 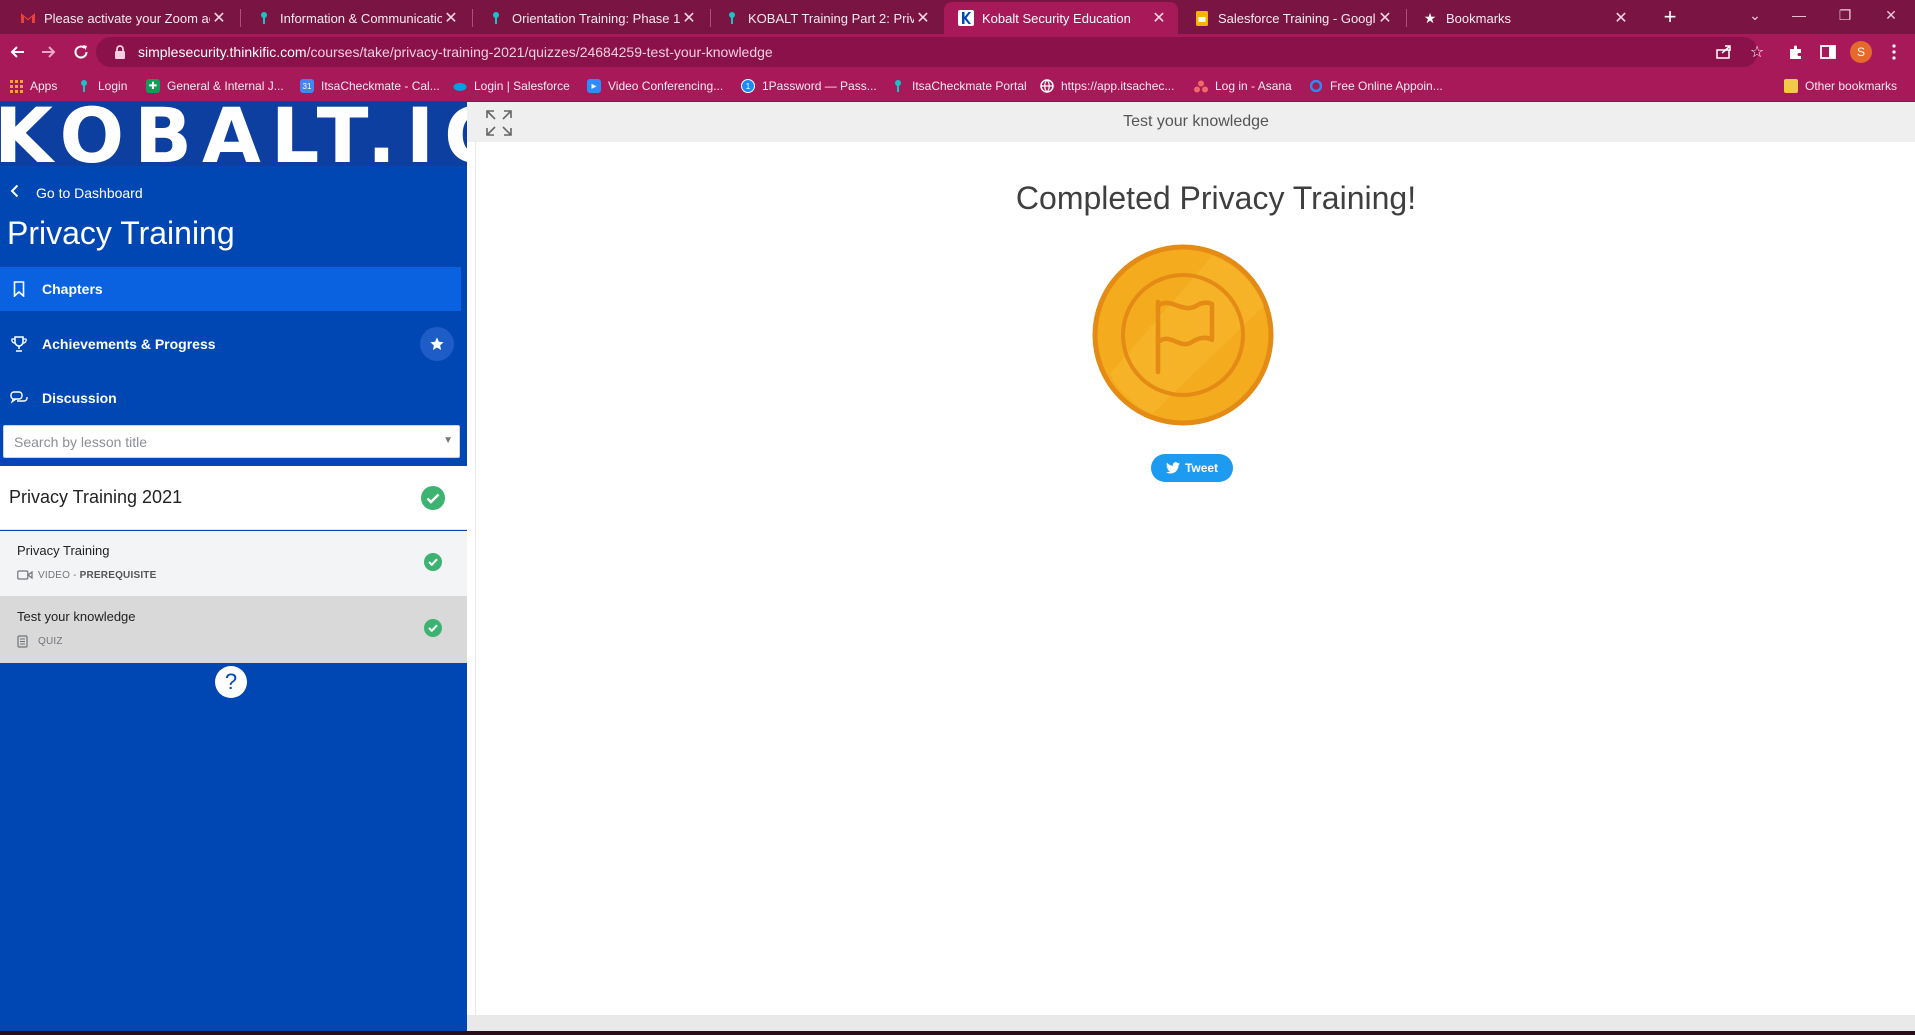 I want to click on twitter-bird-icon, so click(x=1172, y=468).